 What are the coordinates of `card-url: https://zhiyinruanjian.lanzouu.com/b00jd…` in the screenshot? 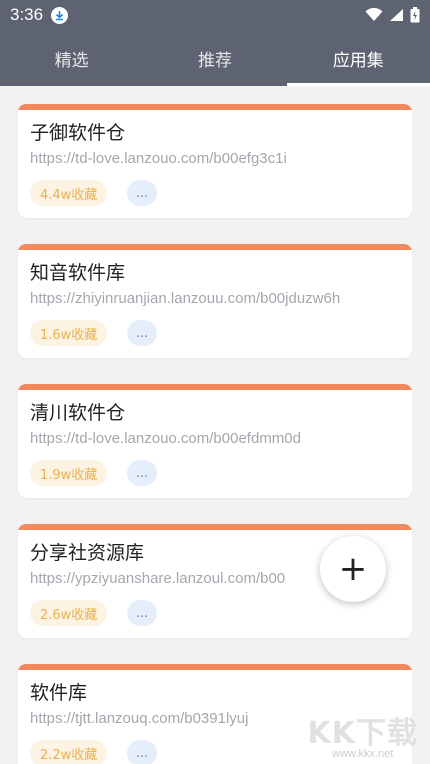 It's located at (185, 298).